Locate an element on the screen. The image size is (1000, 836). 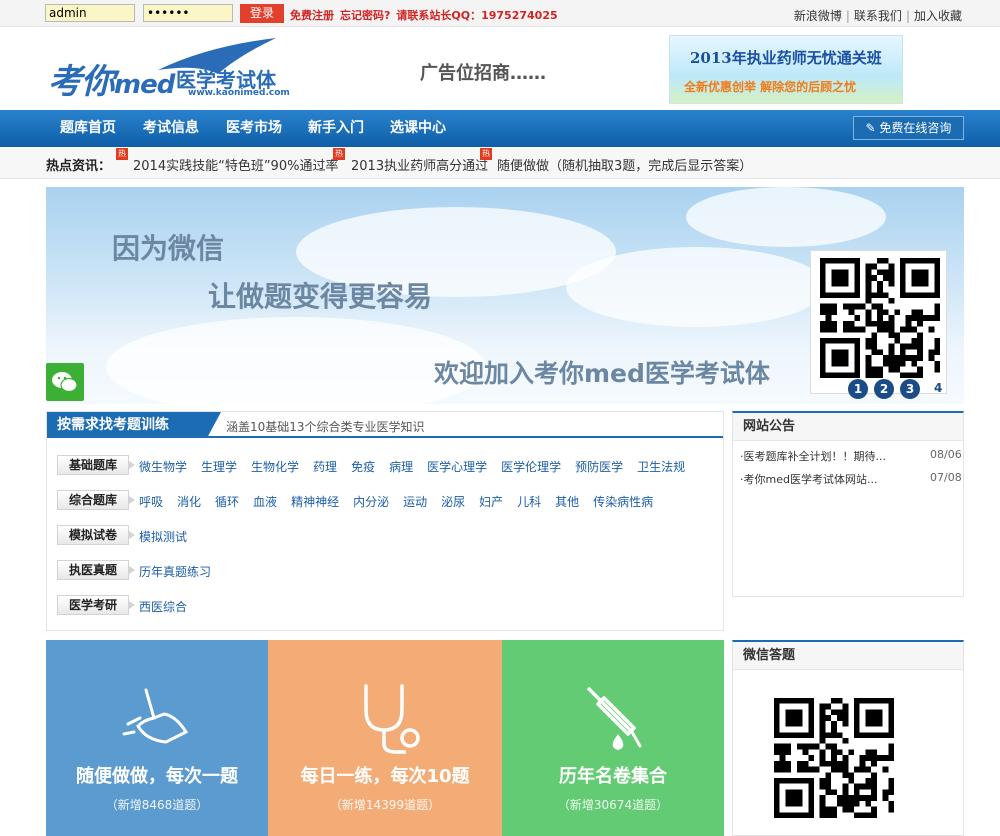
category-link: 预防医学 is located at coordinates (599, 467).